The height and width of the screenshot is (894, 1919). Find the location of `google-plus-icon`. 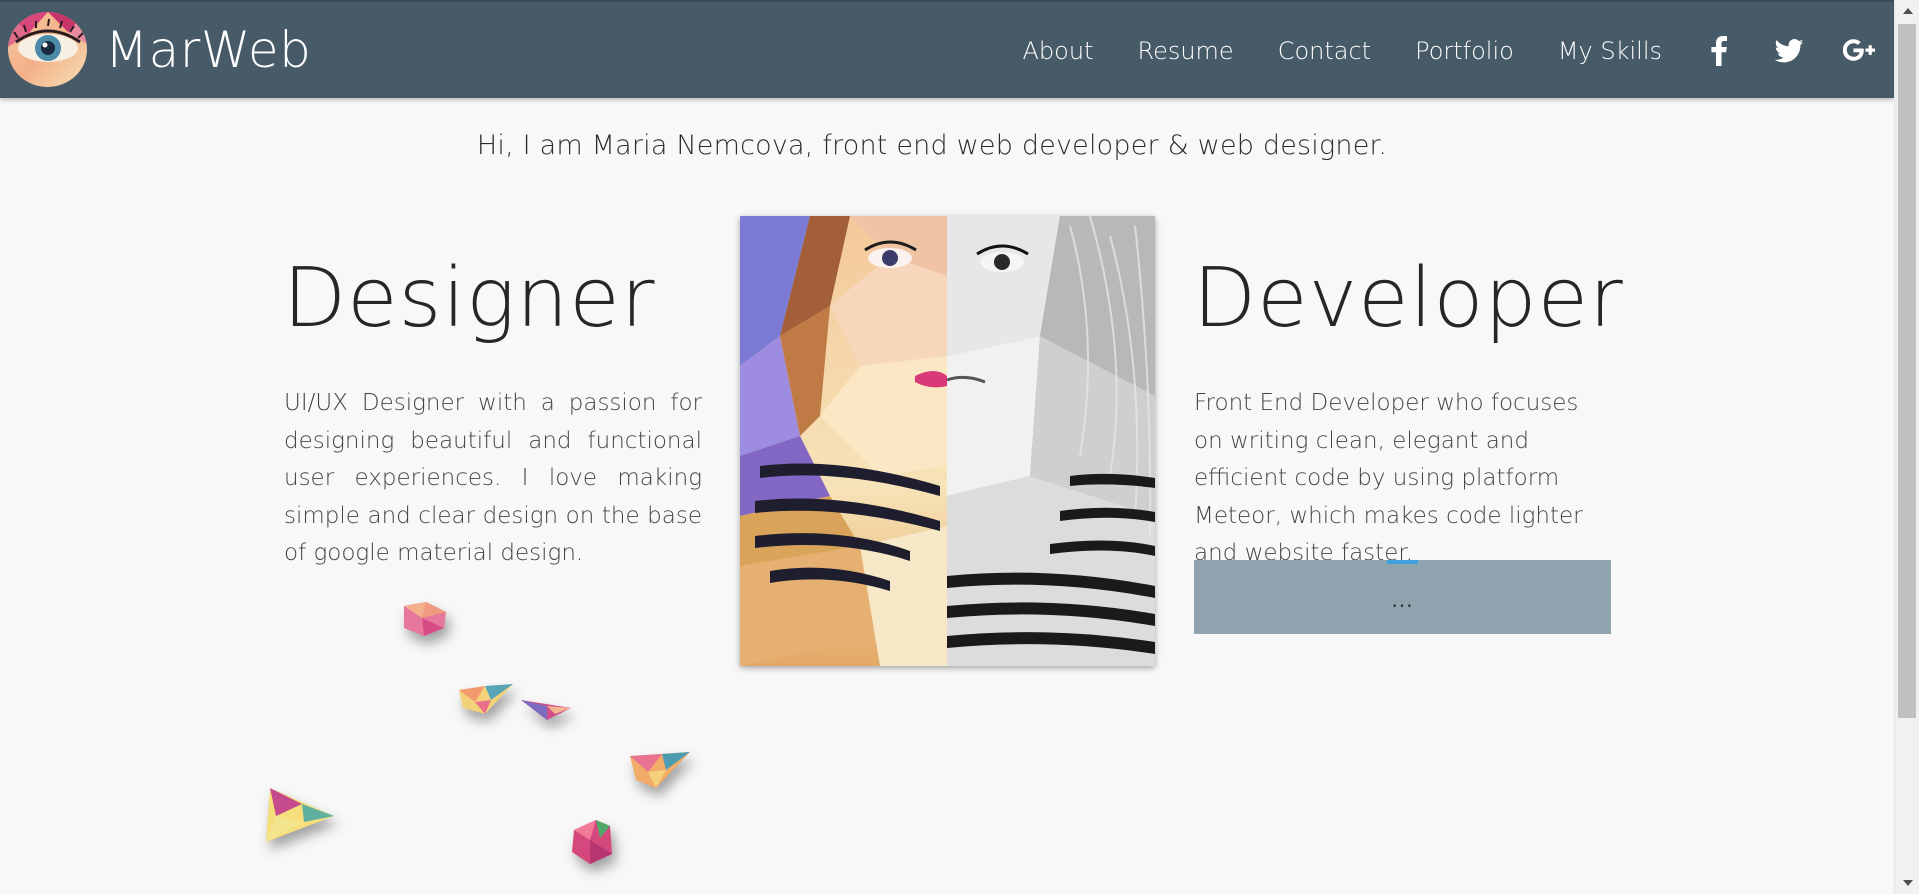

google-plus-icon is located at coordinates (1859, 50).